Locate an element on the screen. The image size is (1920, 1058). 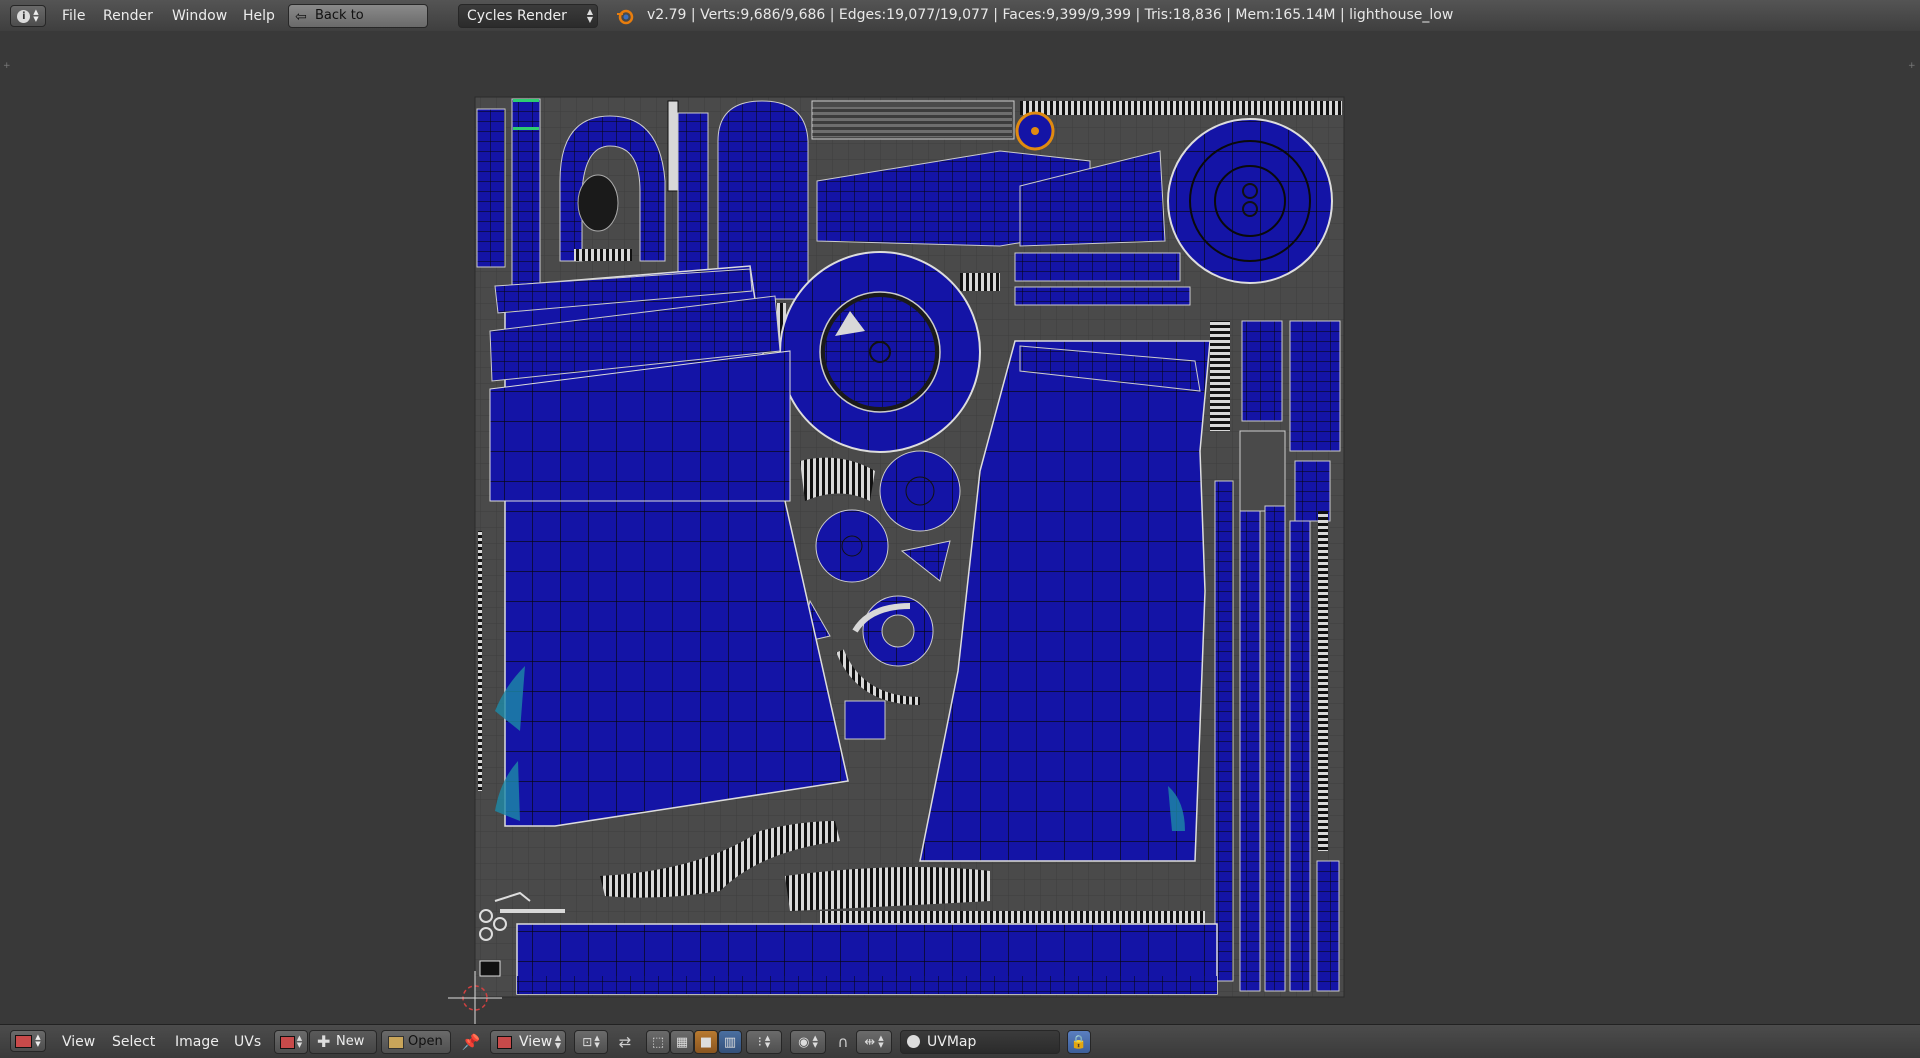
new-image-button: ✚ New is located at coordinates (343, 1042).